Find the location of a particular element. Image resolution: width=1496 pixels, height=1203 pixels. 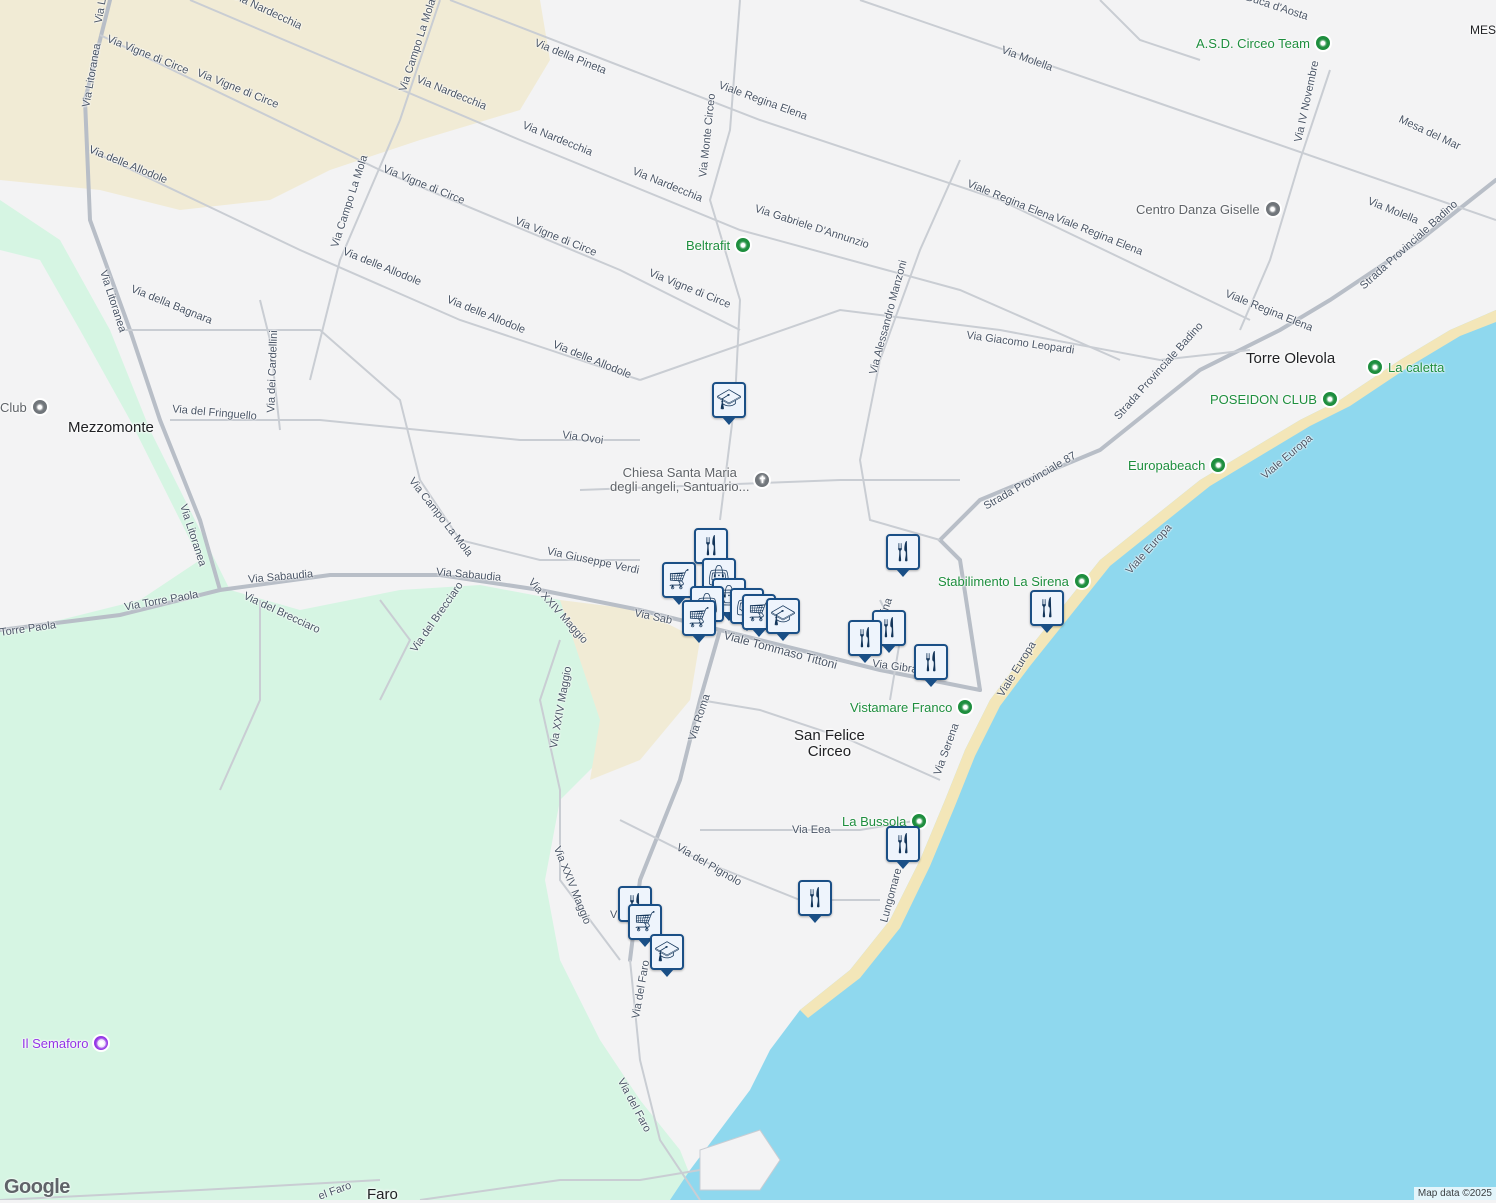

poi-label: Centro Danza Giselle is located at coordinates (1198, 209).